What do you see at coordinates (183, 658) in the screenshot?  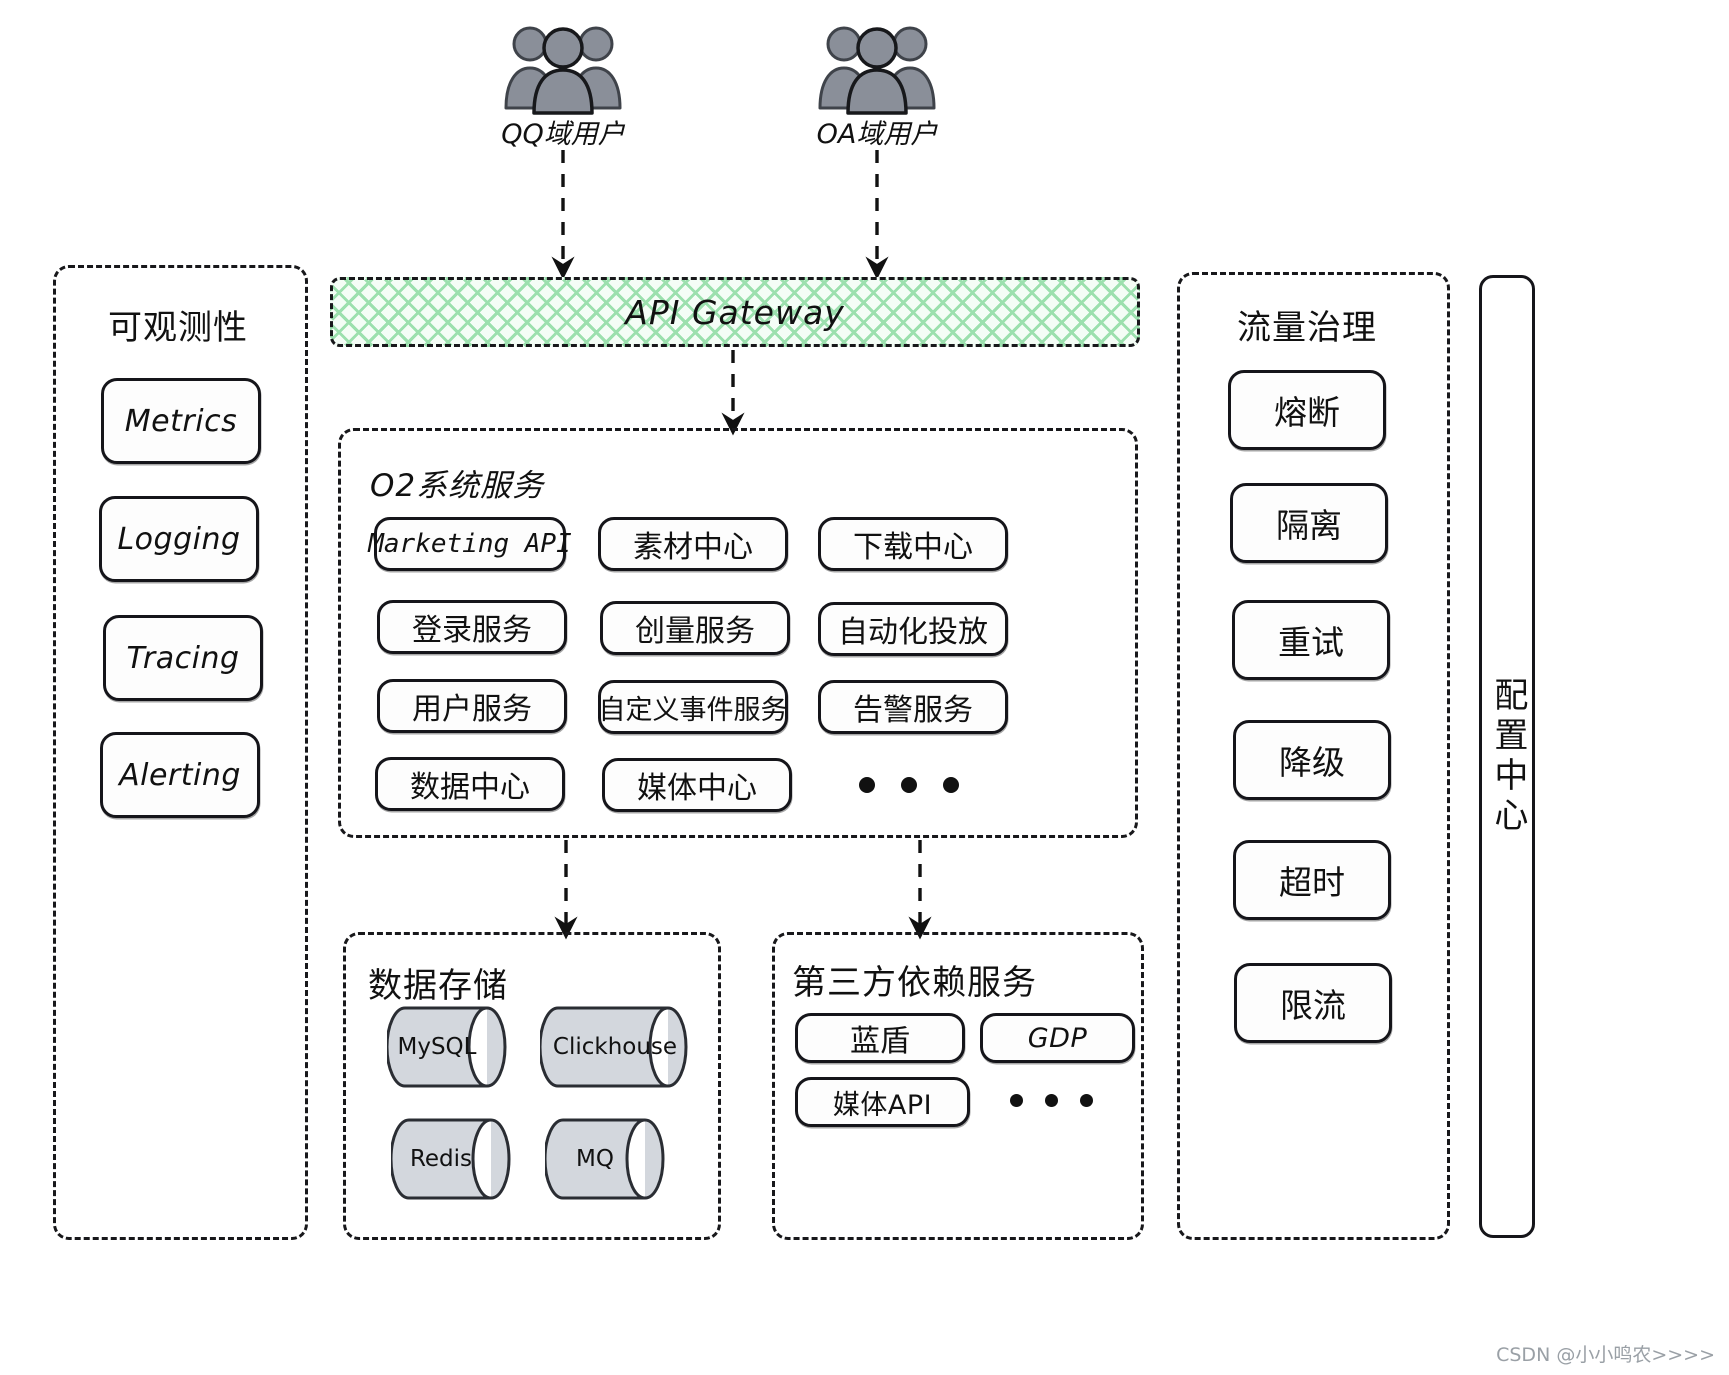 I see `observability-item-tracing: Tracing` at bounding box center [183, 658].